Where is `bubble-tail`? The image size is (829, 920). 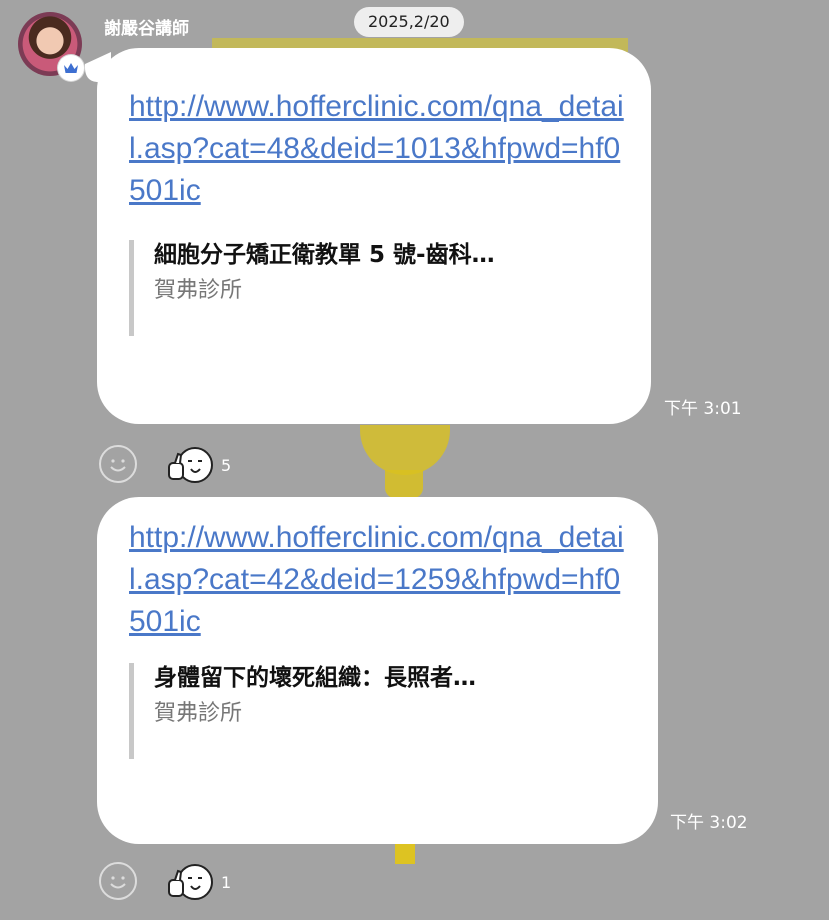 bubble-tail is located at coordinates (98, 71).